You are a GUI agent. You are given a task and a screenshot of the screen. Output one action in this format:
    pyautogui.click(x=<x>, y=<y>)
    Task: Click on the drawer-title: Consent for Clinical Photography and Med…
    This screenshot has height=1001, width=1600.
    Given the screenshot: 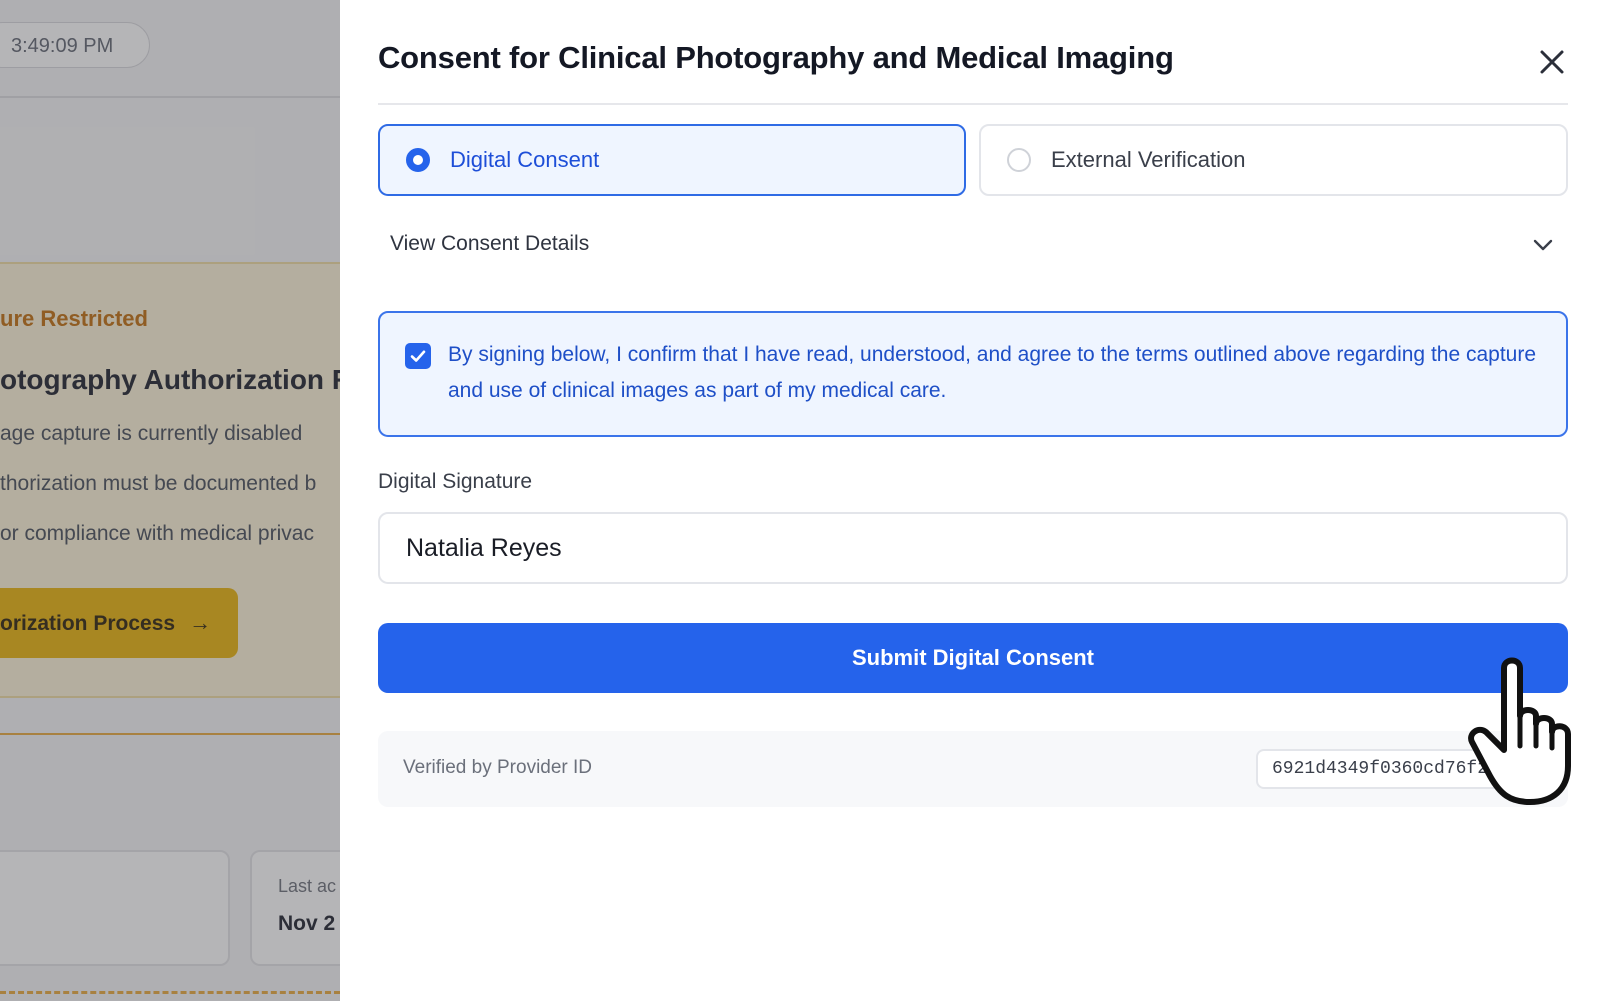 What is the action you would take?
    pyautogui.click(x=776, y=57)
    